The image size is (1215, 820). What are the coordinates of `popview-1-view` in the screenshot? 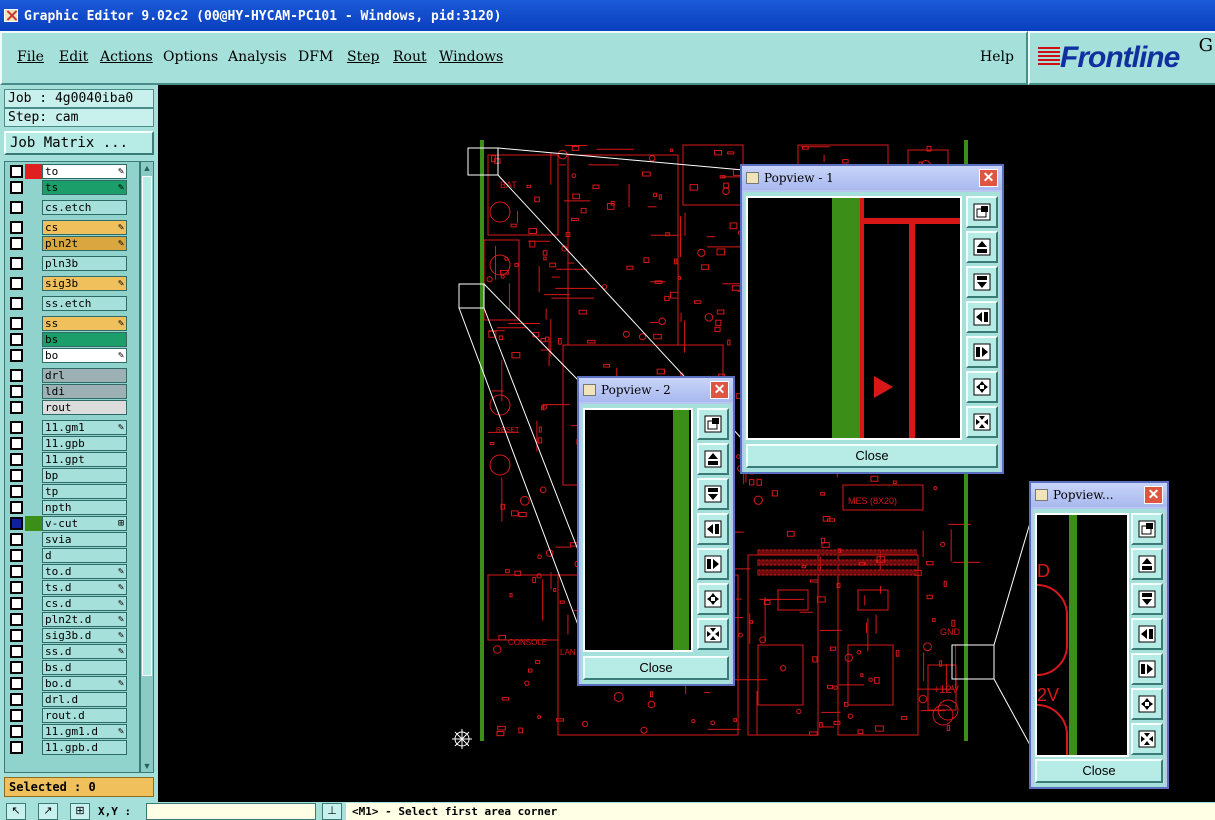 It's located at (854, 318).